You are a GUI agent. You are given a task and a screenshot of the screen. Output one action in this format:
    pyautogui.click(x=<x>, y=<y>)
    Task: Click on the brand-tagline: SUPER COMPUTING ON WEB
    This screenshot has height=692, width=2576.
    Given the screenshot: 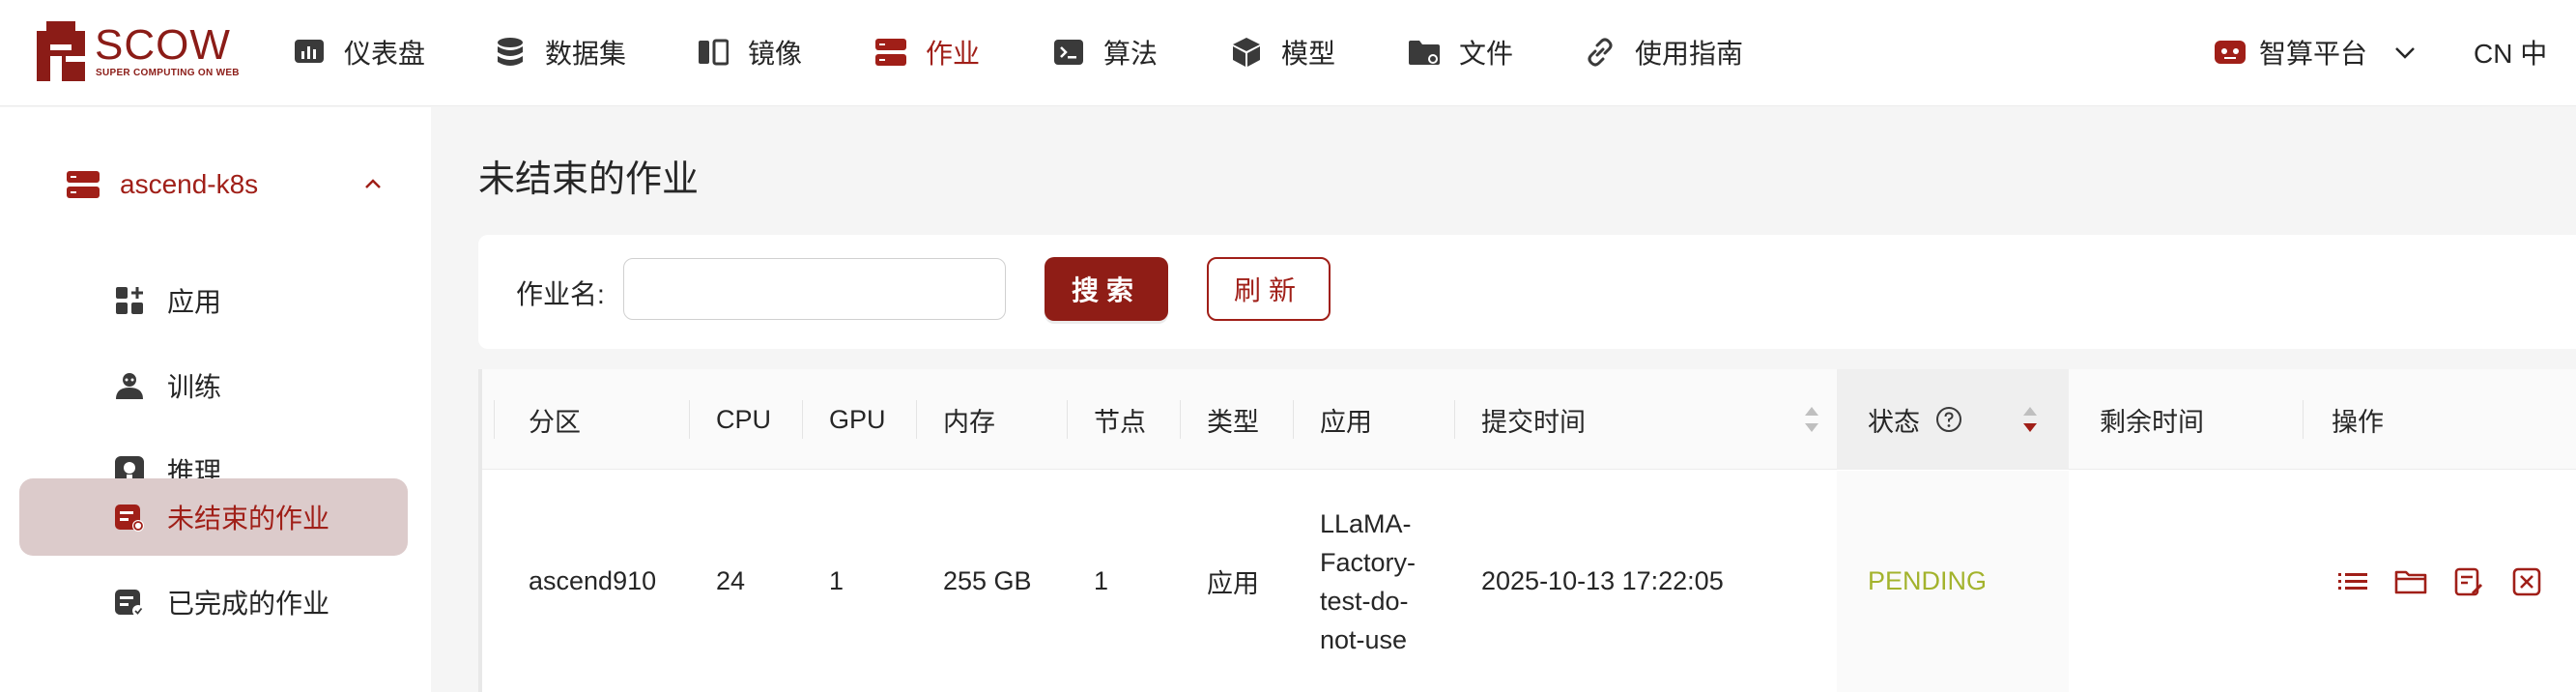 What is the action you would take?
    pyautogui.click(x=168, y=73)
    